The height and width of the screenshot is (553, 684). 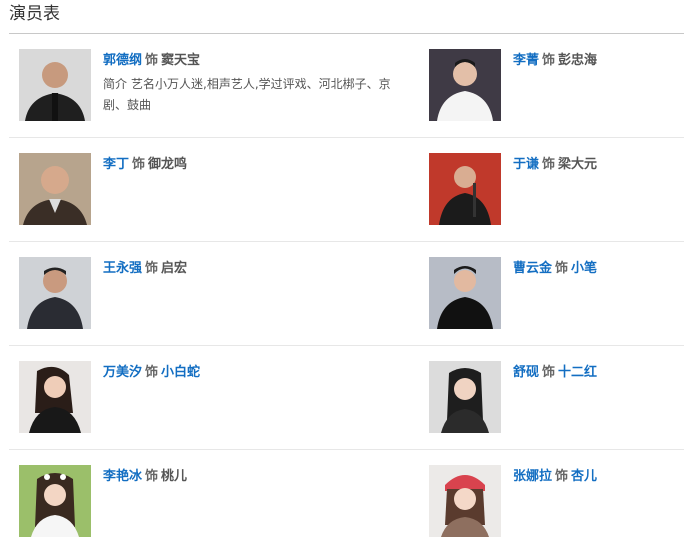 I want to click on cast-name-line: 舒砚饰十二红, so click(x=594, y=373).